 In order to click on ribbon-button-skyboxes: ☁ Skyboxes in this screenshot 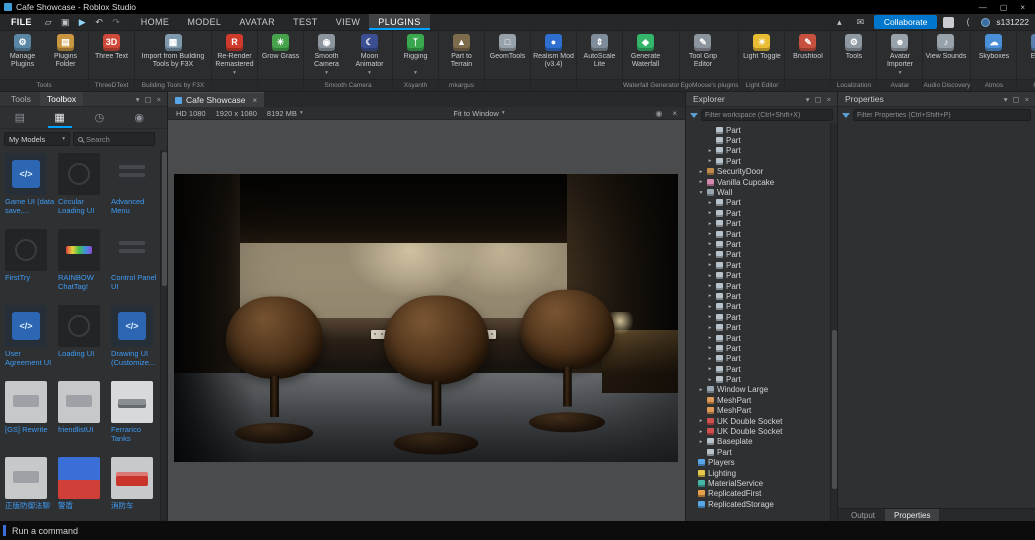, I will do `click(993, 51)`.